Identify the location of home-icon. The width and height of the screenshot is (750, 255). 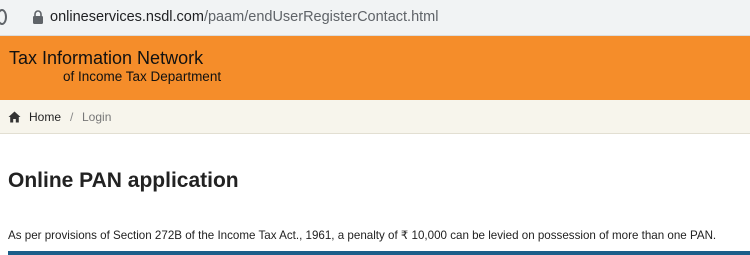
(14, 117).